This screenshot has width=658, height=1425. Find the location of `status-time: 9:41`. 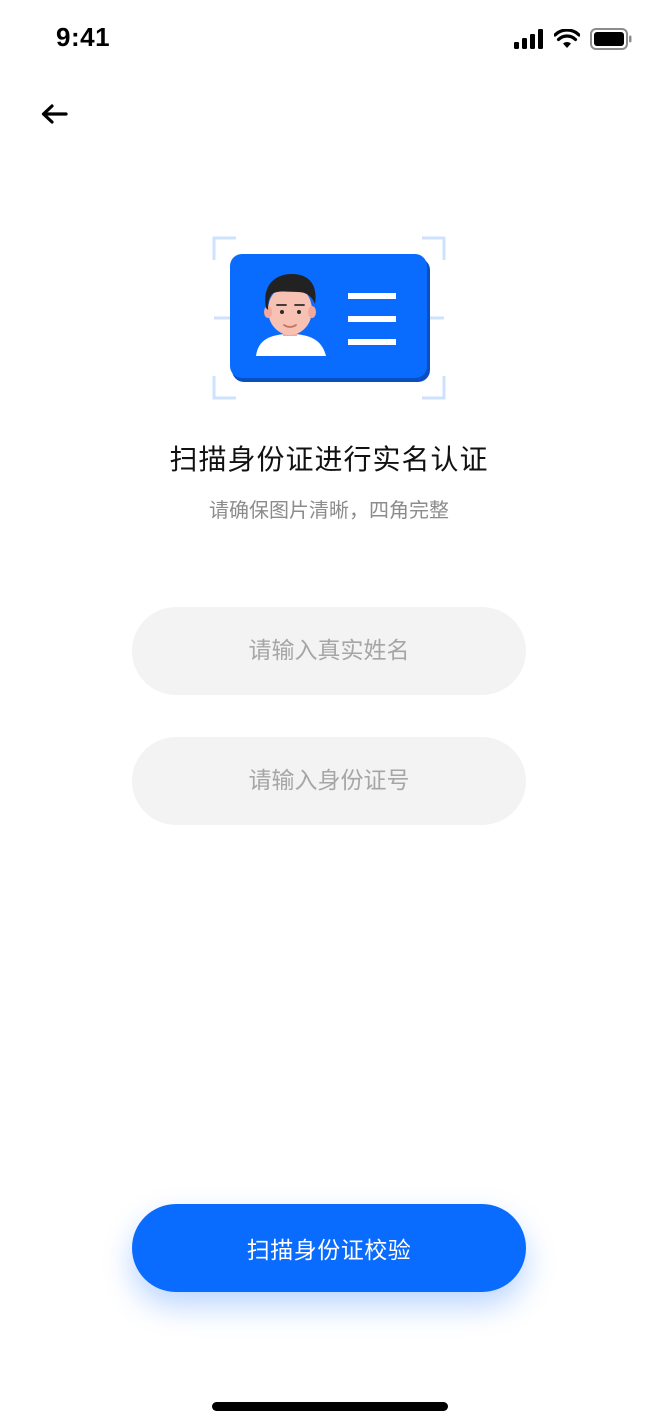

status-time: 9:41 is located at coordinates (83, 37).